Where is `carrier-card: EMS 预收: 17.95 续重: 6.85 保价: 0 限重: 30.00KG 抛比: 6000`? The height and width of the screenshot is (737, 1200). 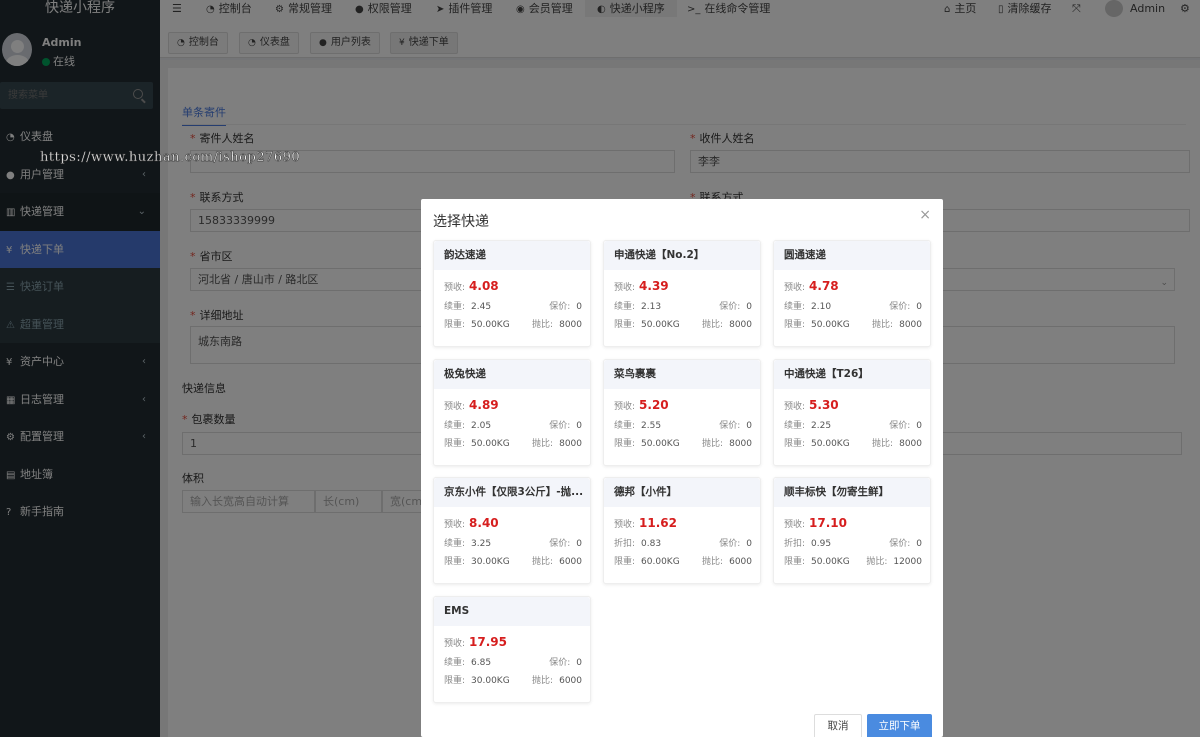 carrier-card: EMS 预收: 17.95 续重: 6.85 保价: 0 限重: 30.00KG 抛比: 6000 is located at coordinates (512, 649).